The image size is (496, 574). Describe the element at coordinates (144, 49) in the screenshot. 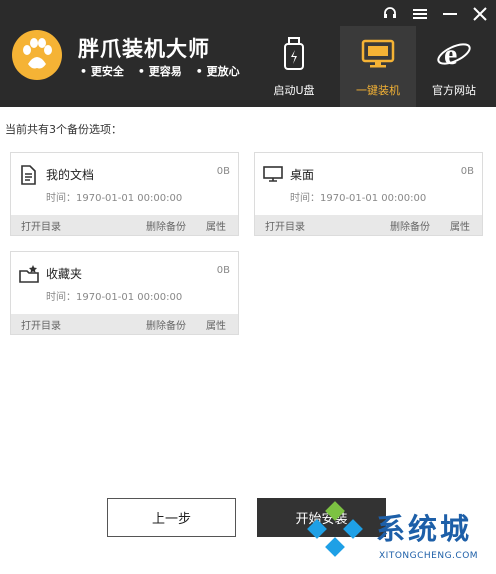

I see `app-title: 胖爪装机大师` at that location.